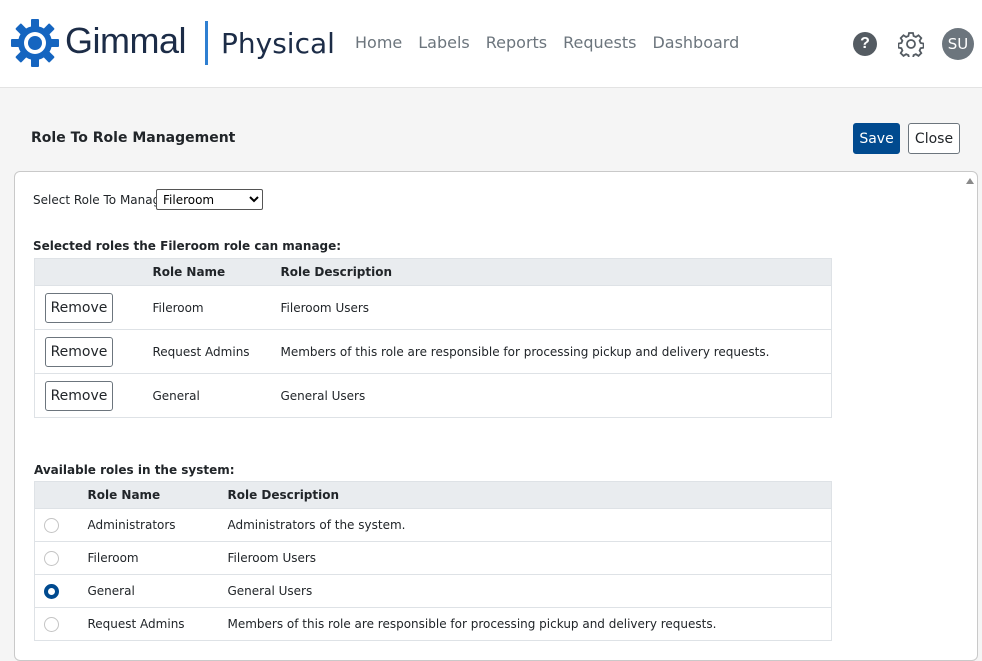 The image size is (982, 661). I want to click on role-select-label: Select Role To Manage:, so click(102, 200).